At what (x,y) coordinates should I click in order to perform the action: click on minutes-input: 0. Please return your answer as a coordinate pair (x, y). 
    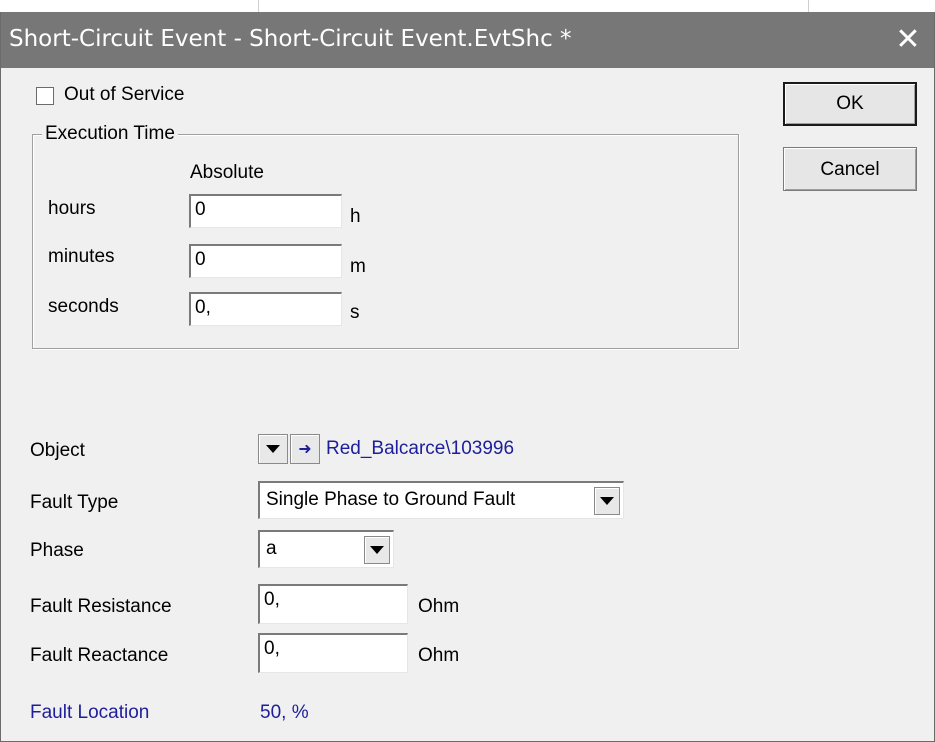
    Looking at the image, I should click on (265, 261).